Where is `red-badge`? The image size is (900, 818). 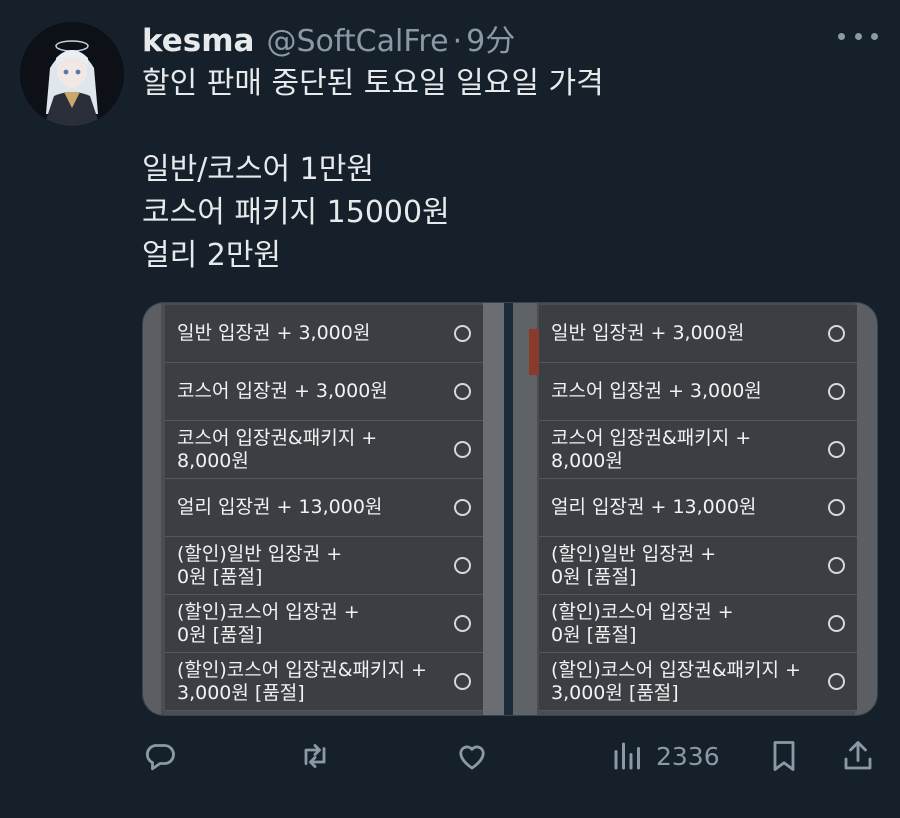
red-badge is located at coordinates (534, 352).